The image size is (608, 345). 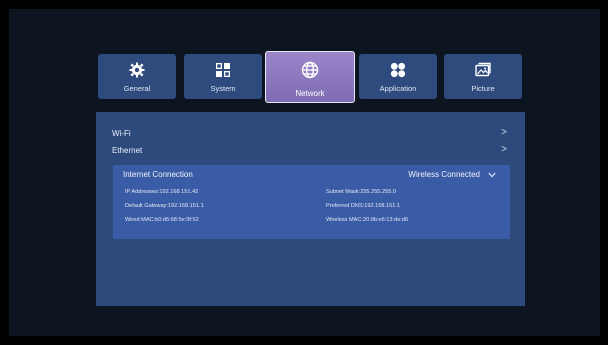 I want to click on image-icon, so click(x=483, y=70).